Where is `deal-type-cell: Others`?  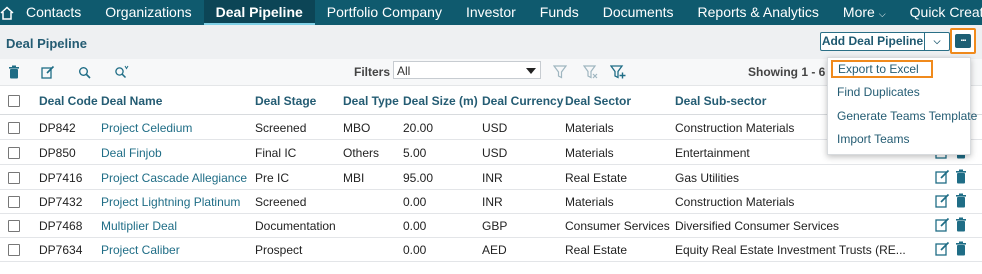
deal-type-cell: Others is located at coordinates (361, 153).